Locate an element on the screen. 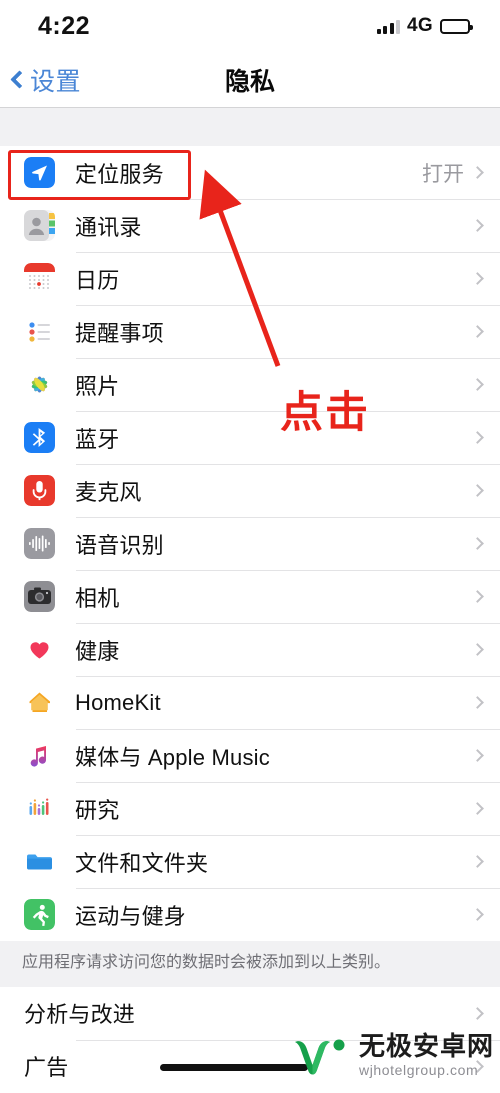  back-button-label: 设置 is located at coordinates (56, 81).